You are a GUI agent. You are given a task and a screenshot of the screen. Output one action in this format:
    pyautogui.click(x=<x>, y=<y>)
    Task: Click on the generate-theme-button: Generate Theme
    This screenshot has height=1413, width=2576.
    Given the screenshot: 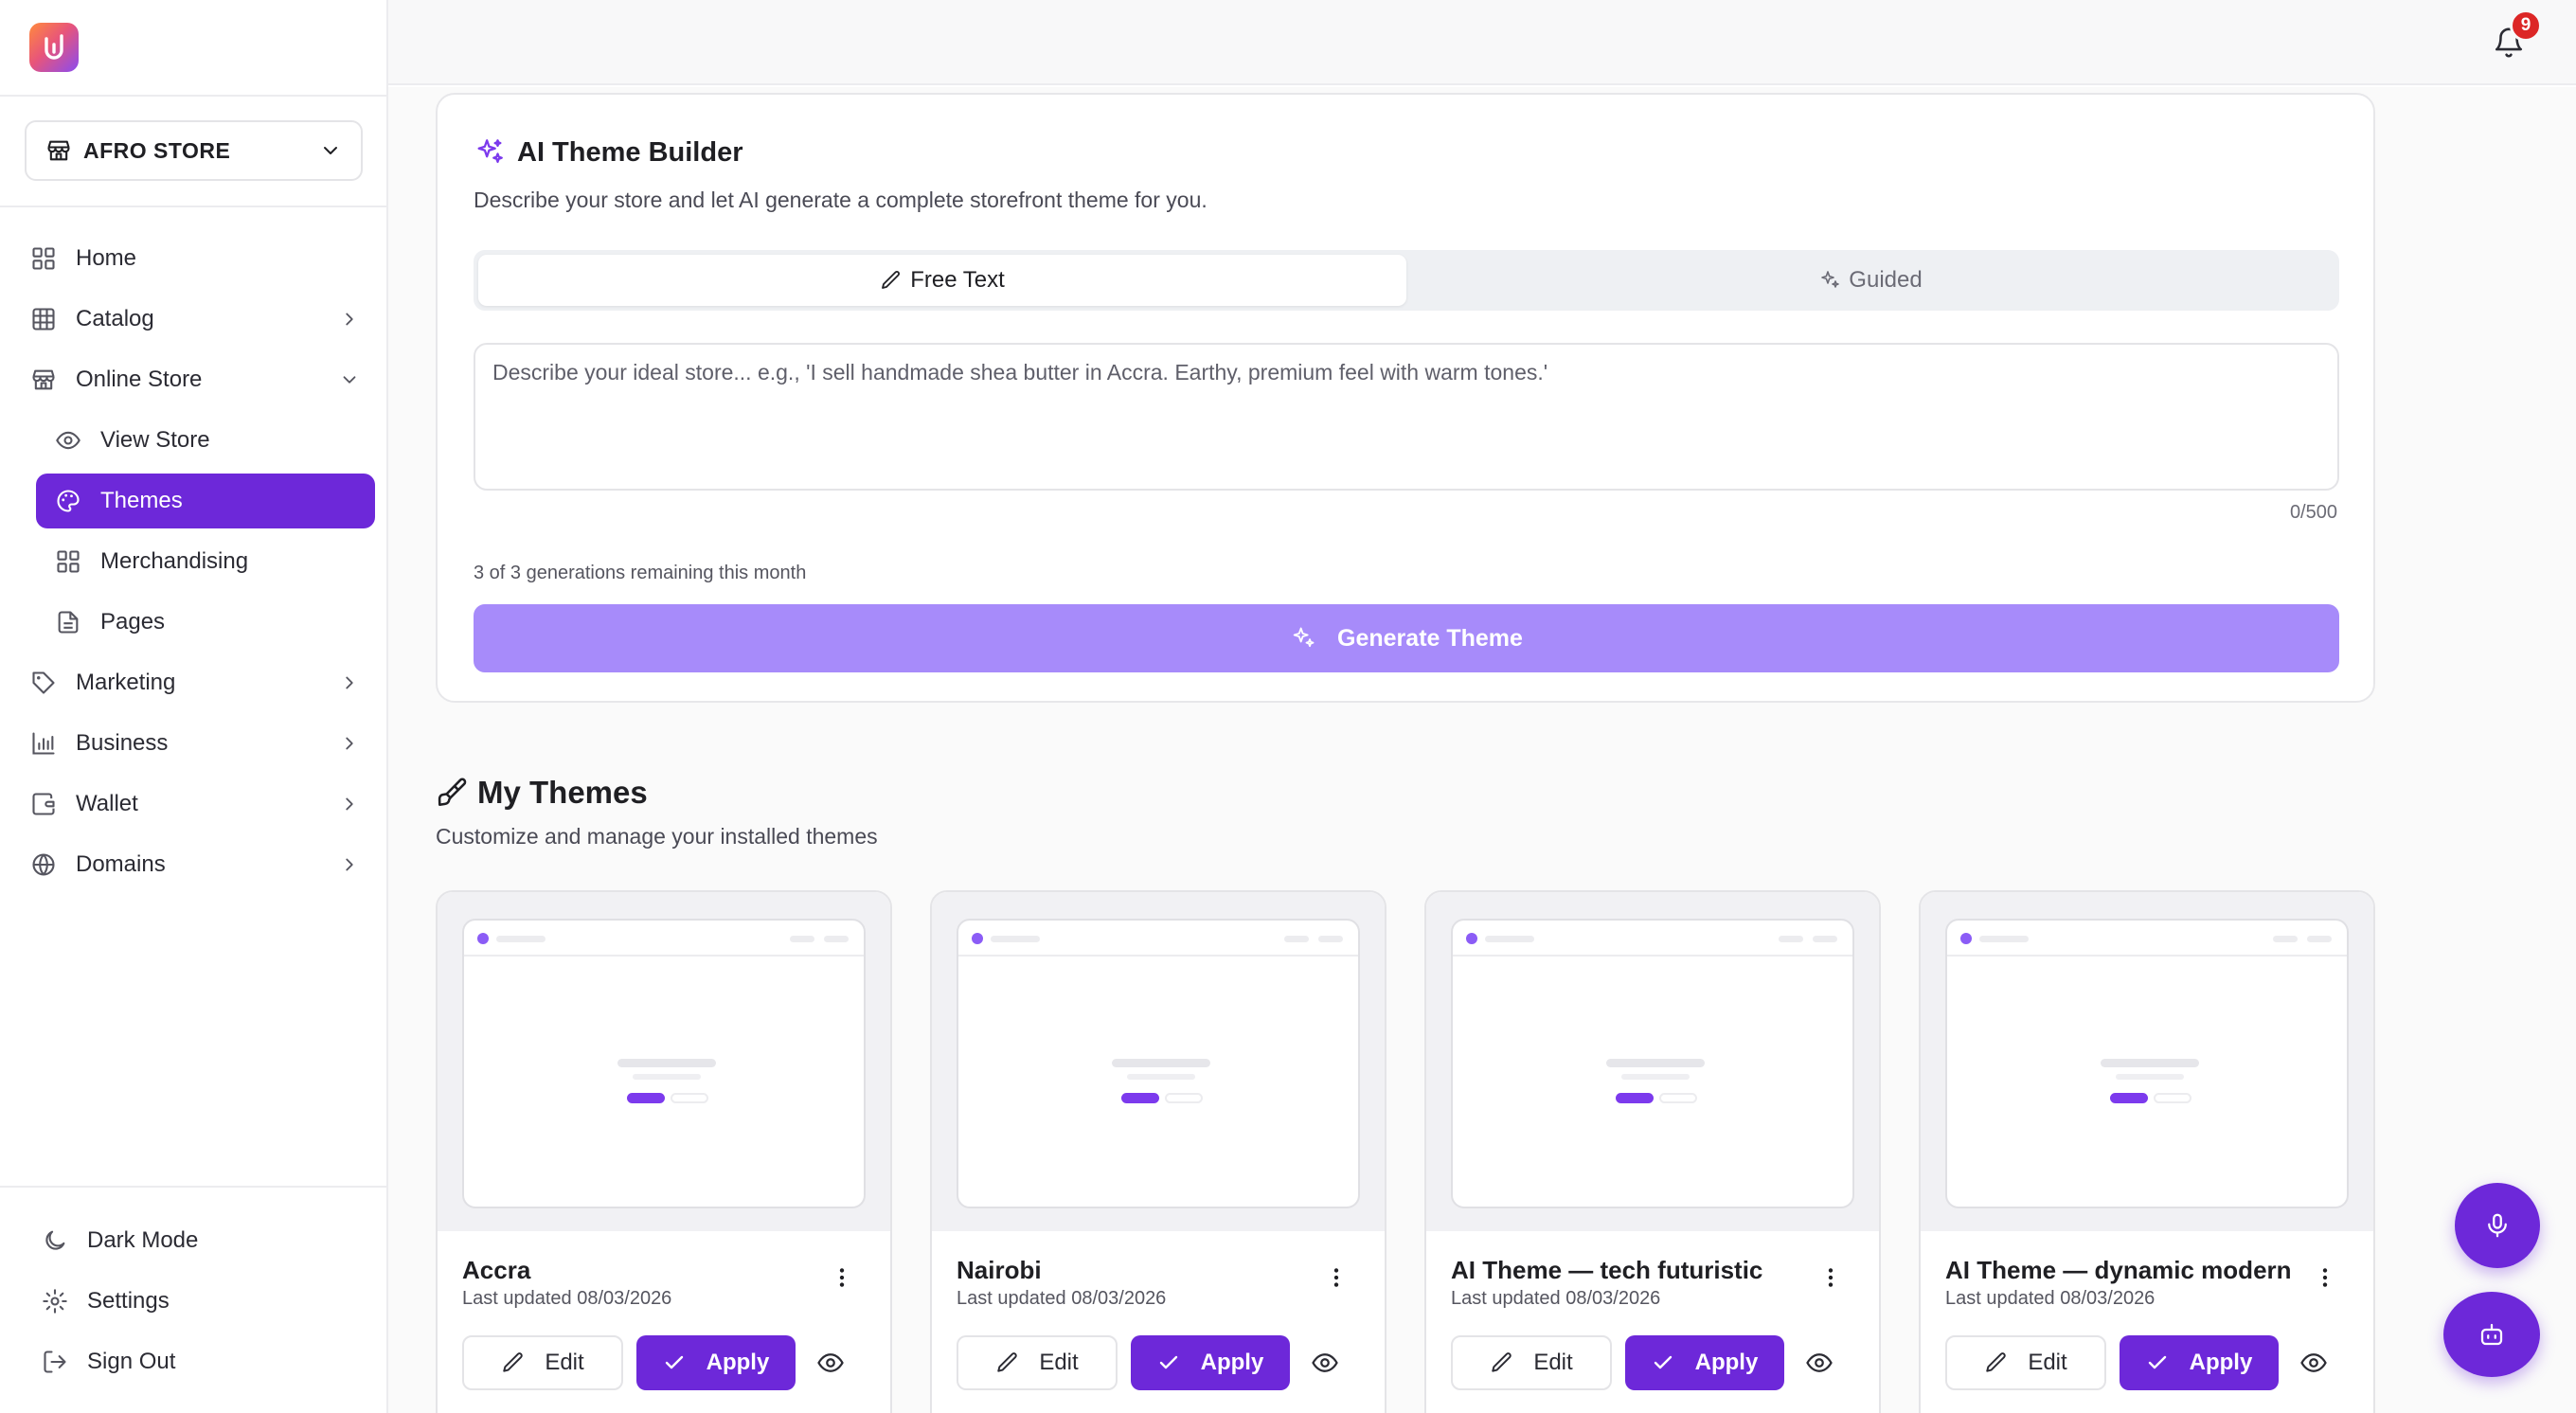 What is the action you would take?
    pyautogui.click(x=1406, y=638)
    